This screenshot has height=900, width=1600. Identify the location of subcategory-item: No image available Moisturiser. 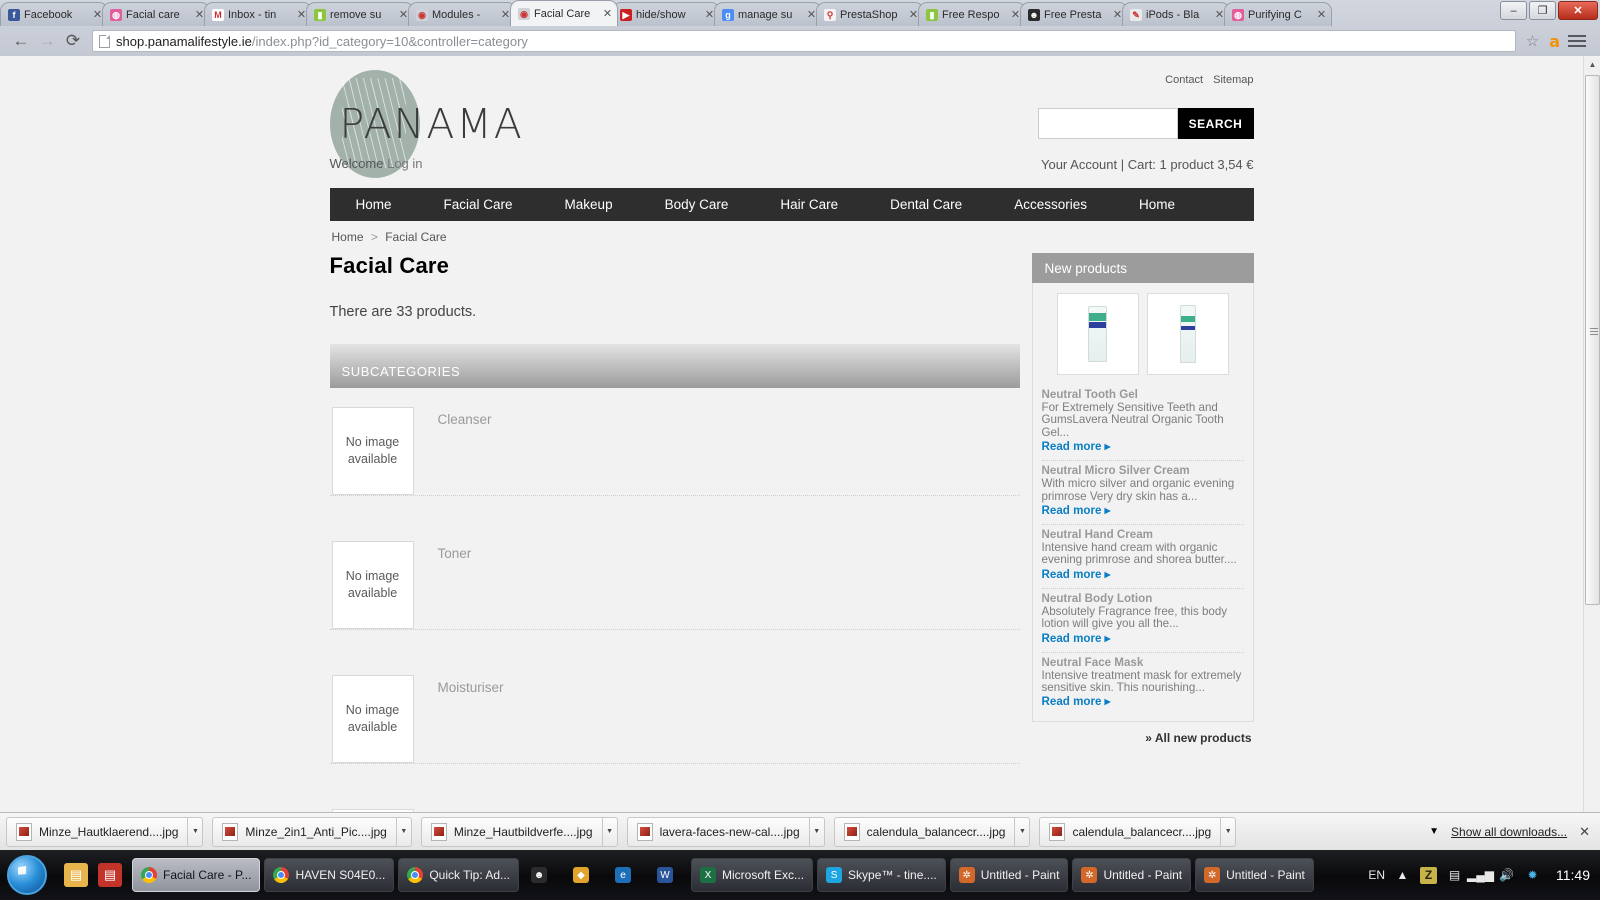
(674, 710).